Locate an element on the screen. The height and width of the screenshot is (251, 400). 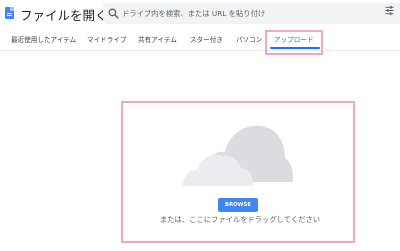
search-options-icon is located at coordinates (389, 10).